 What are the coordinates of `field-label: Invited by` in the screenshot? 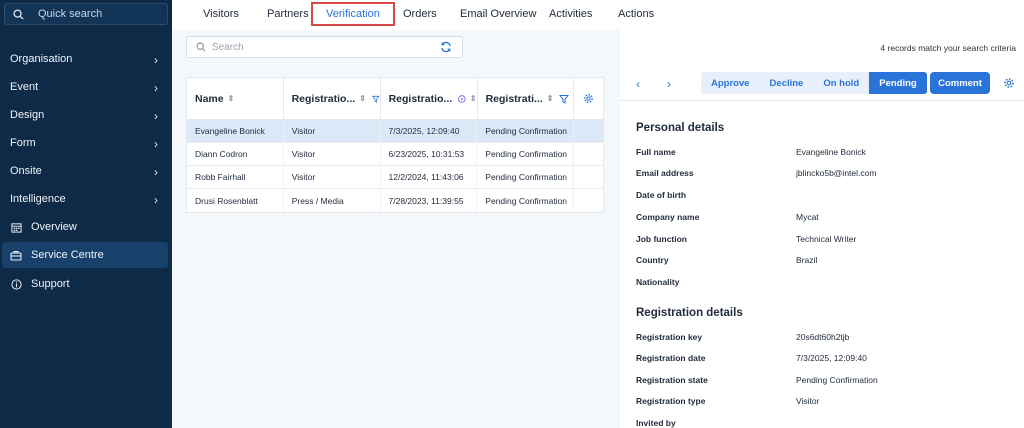 It's located at (656, 423).